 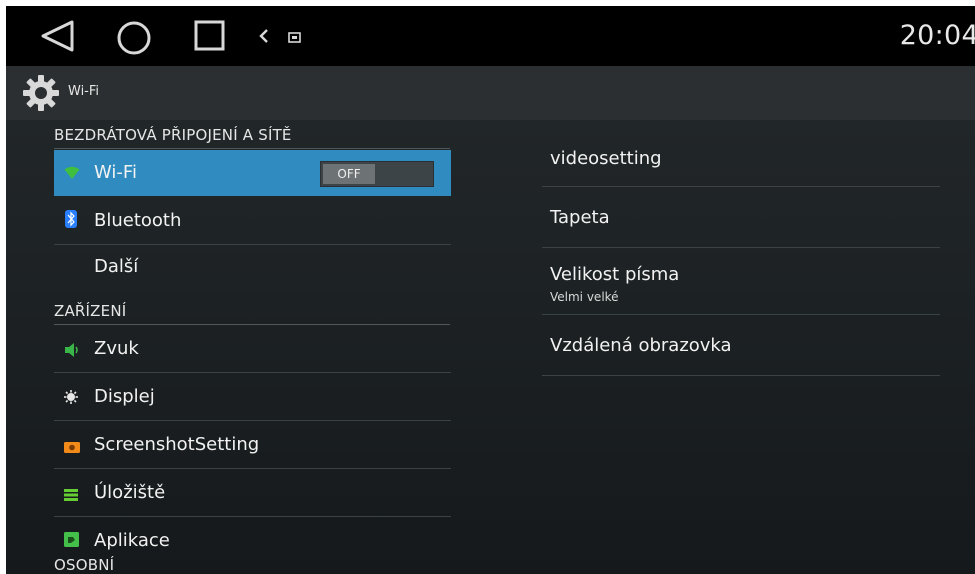 I want to click on wifi-toggle-state: OFF, so click(x=349, y=174).